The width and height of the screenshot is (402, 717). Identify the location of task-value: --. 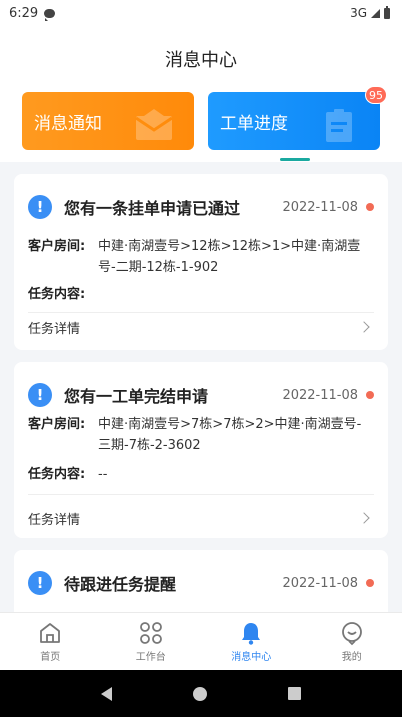
(103, 474).